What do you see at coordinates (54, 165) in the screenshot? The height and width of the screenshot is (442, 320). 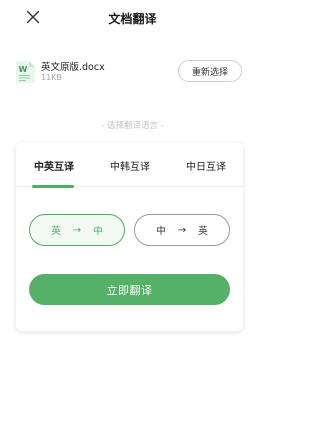 I see `tab-zh-en: 中英互译` at bounding box center [54, 165].